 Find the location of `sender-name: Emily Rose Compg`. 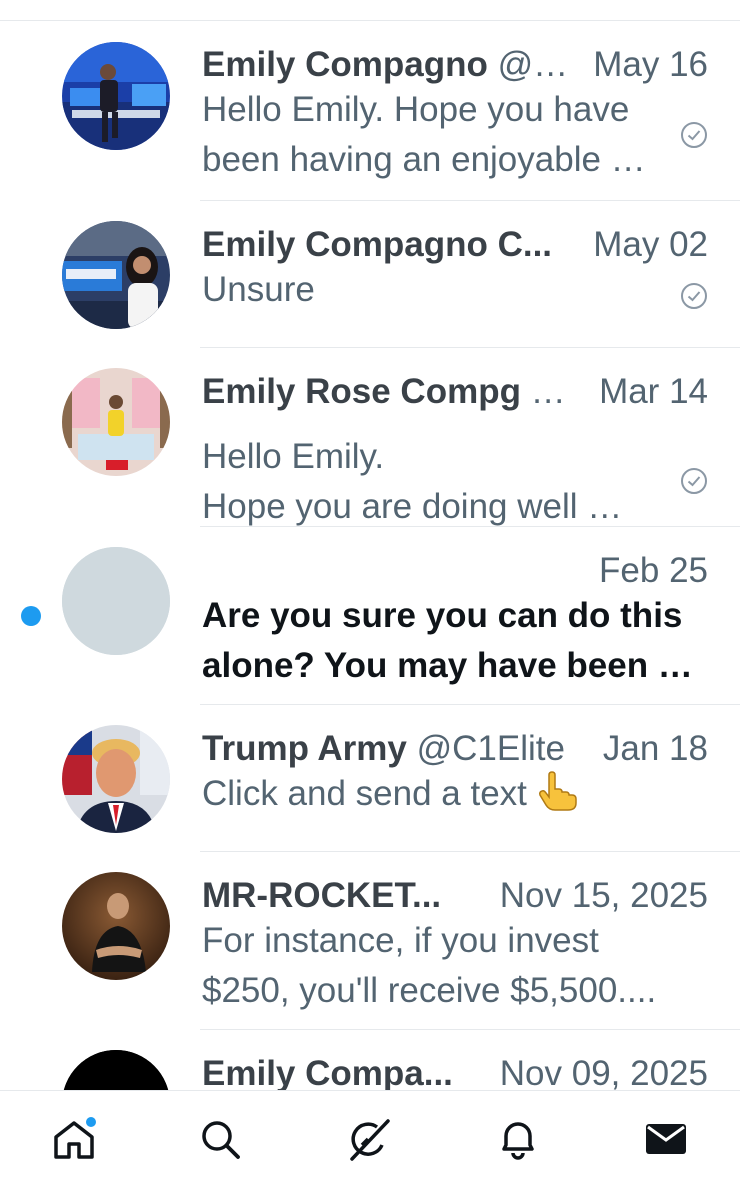

sender-name: Emily Rose Compg is located at coordinates (361, 391).